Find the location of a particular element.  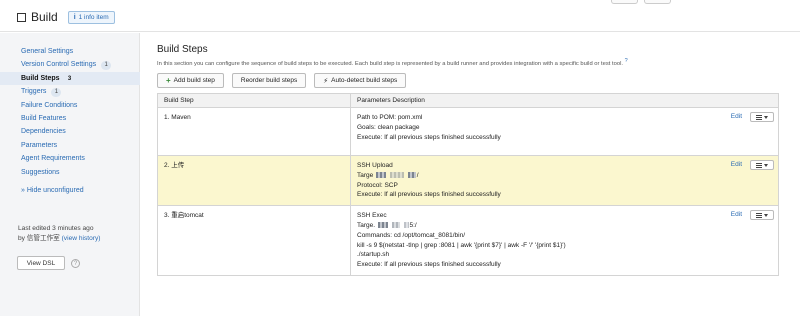

view-history-link: (view history) is located at coordinates (81, 238).